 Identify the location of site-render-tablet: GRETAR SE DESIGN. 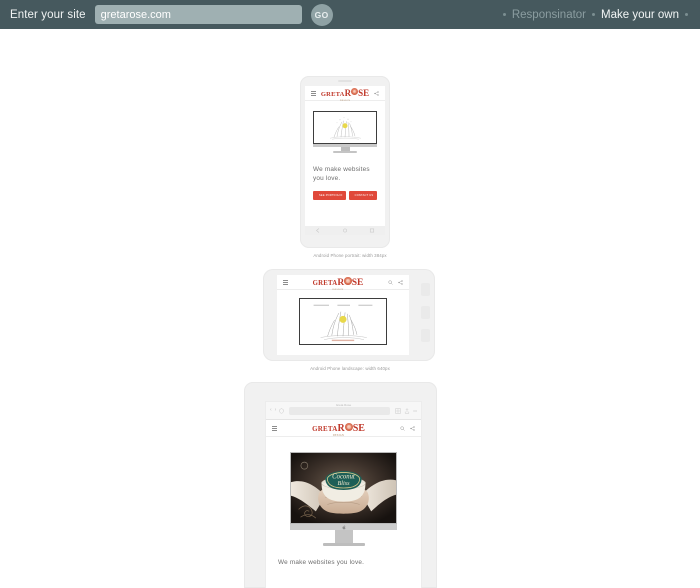
(343, 315).